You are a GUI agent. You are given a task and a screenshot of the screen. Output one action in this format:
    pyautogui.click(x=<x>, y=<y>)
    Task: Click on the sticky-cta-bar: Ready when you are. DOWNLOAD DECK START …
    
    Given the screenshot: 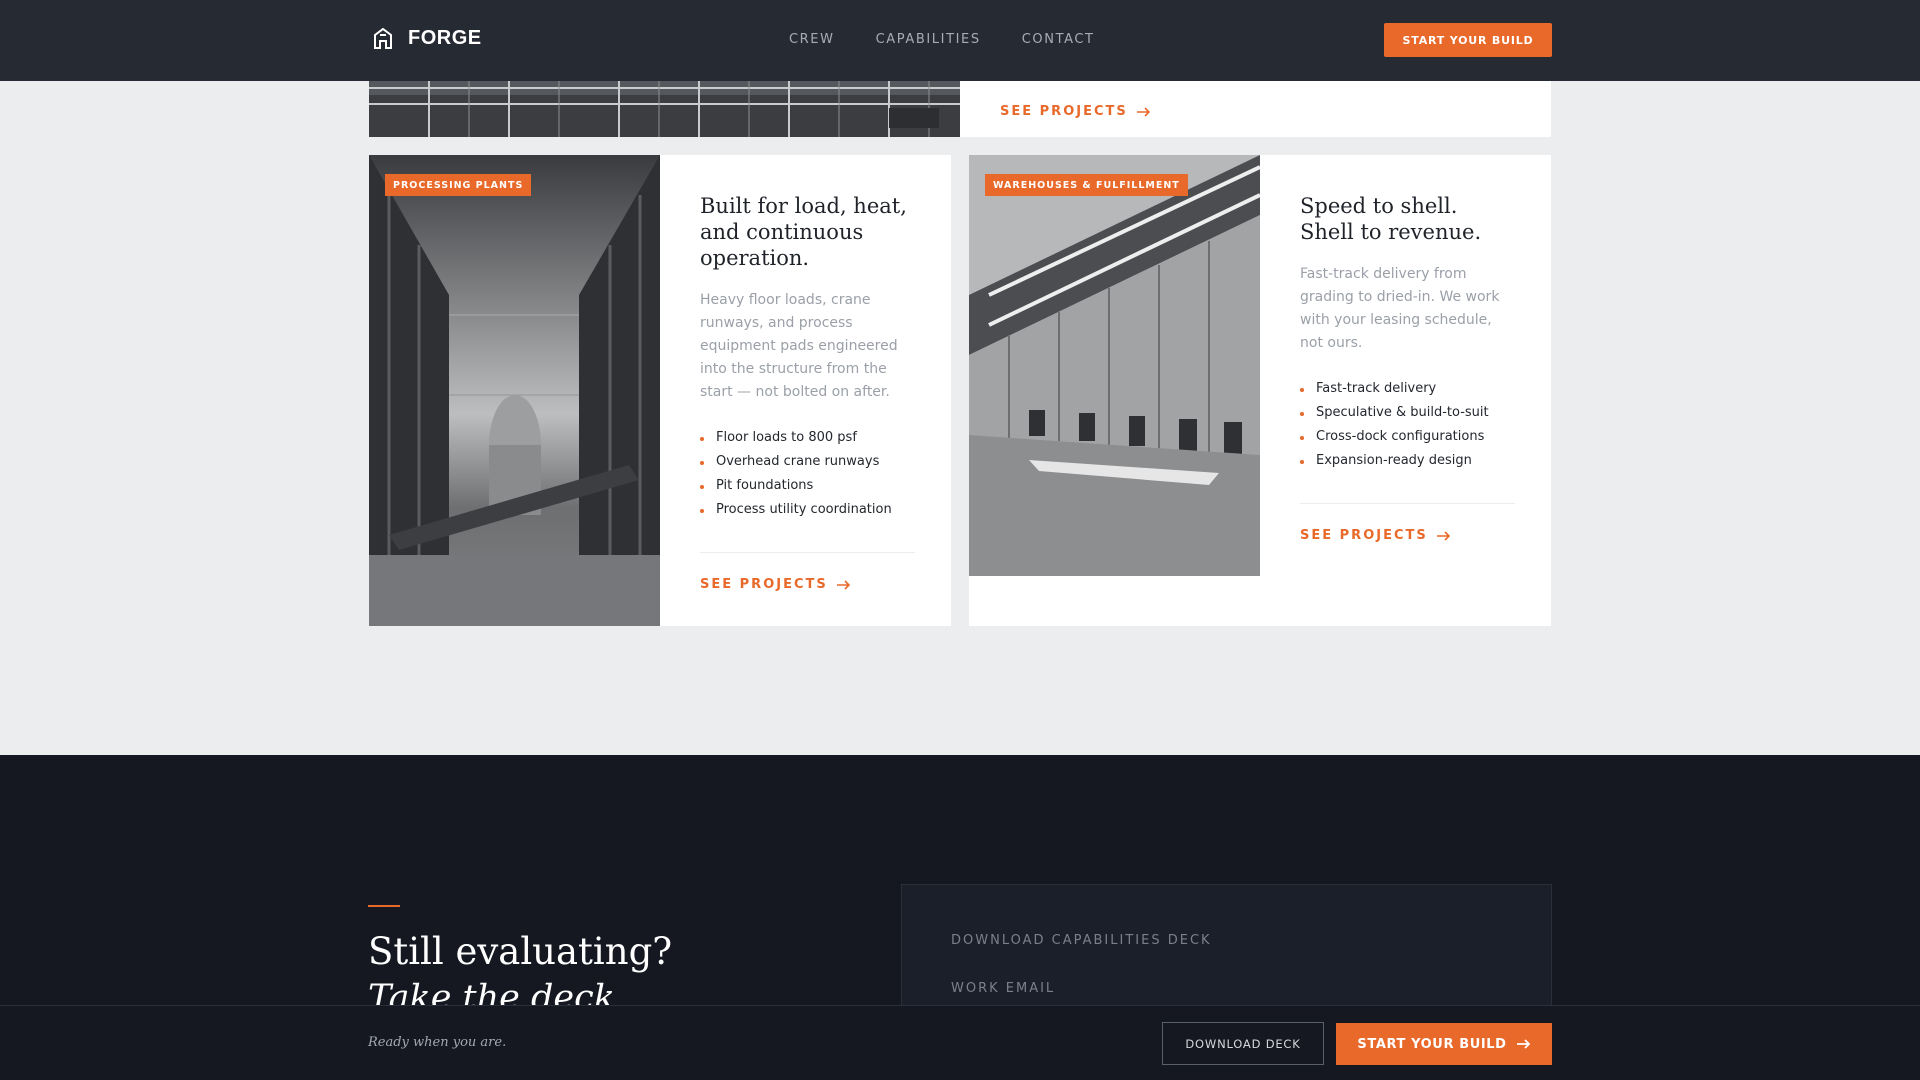 What is the action you would take?
    pyautogui.click(x=960, y=1042)
    